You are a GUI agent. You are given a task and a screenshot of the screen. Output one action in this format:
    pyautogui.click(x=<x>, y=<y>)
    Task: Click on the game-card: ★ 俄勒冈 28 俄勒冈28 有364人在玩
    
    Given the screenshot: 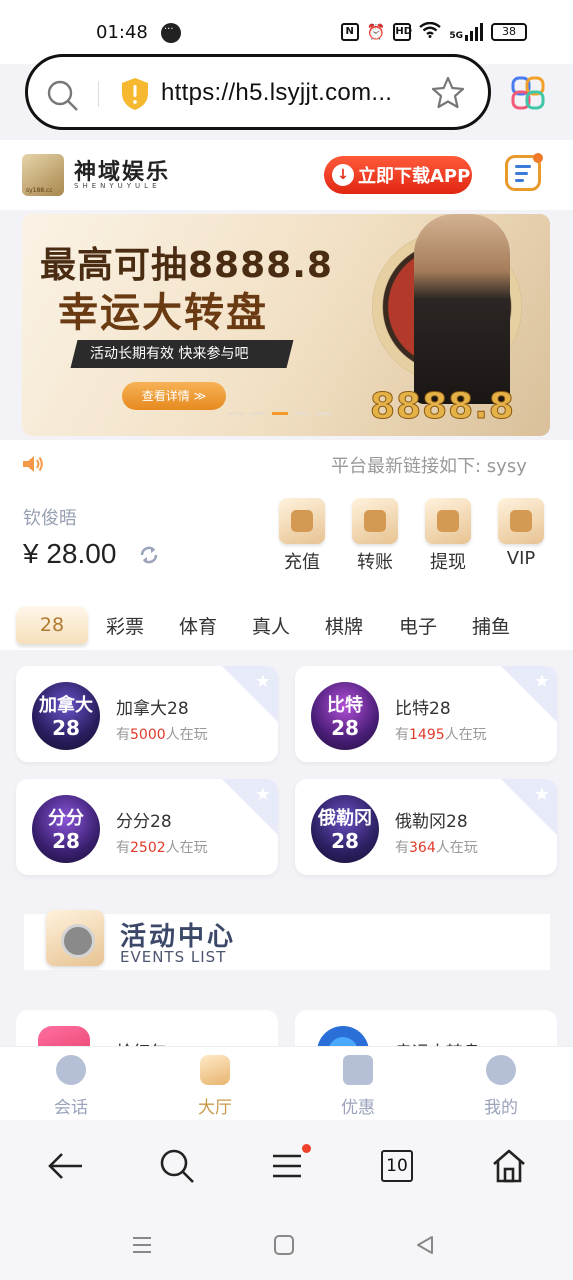 What is the action you would take?
    pyautogui.click(x=426, y=827)
    